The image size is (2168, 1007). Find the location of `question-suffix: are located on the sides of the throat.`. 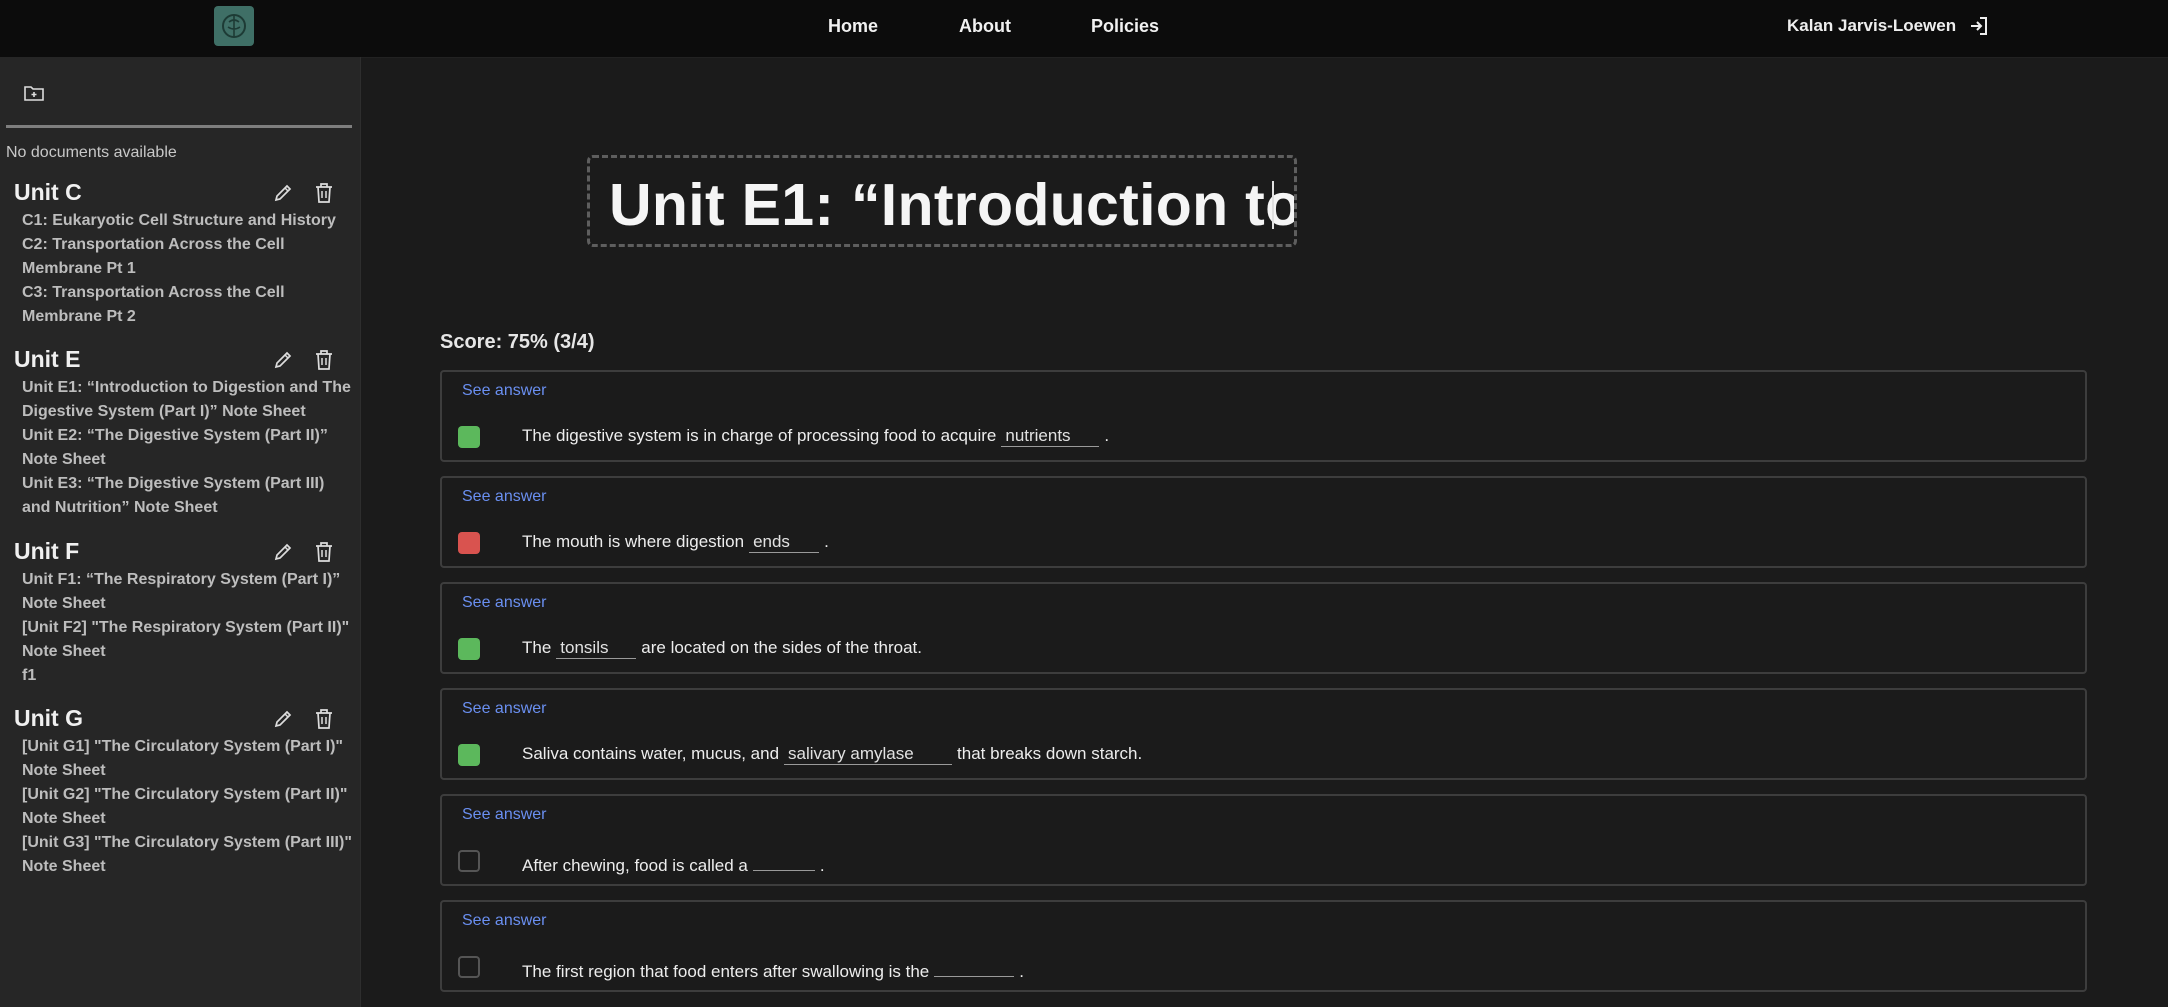

question-suffix: are located on the sides of the throat. is located at coordinates (781, 647).